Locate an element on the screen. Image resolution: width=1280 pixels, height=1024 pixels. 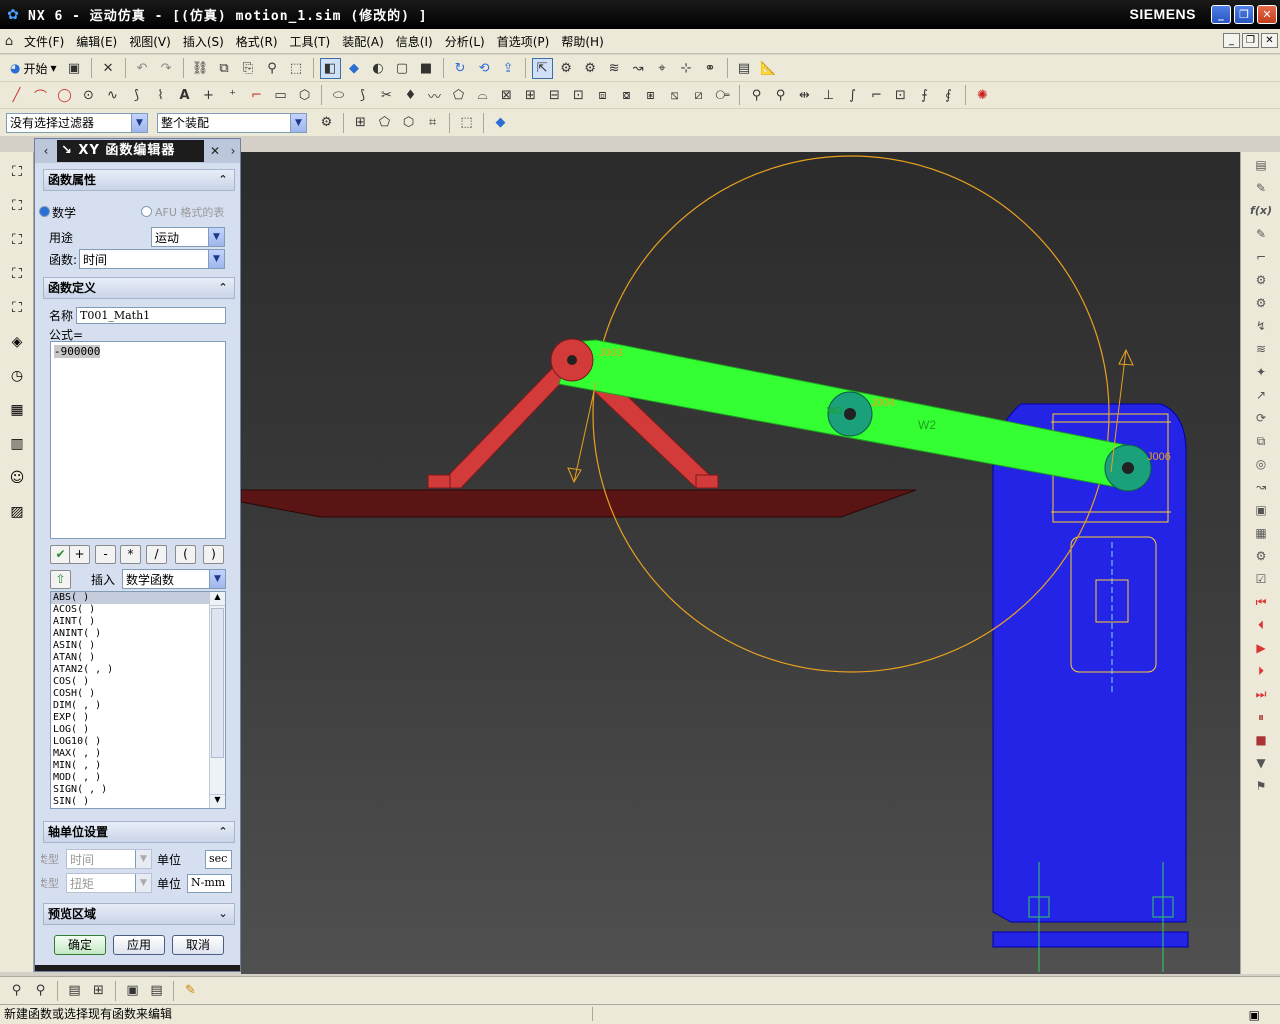
palette-icon: ▥ is located at coordinates (17, 444).